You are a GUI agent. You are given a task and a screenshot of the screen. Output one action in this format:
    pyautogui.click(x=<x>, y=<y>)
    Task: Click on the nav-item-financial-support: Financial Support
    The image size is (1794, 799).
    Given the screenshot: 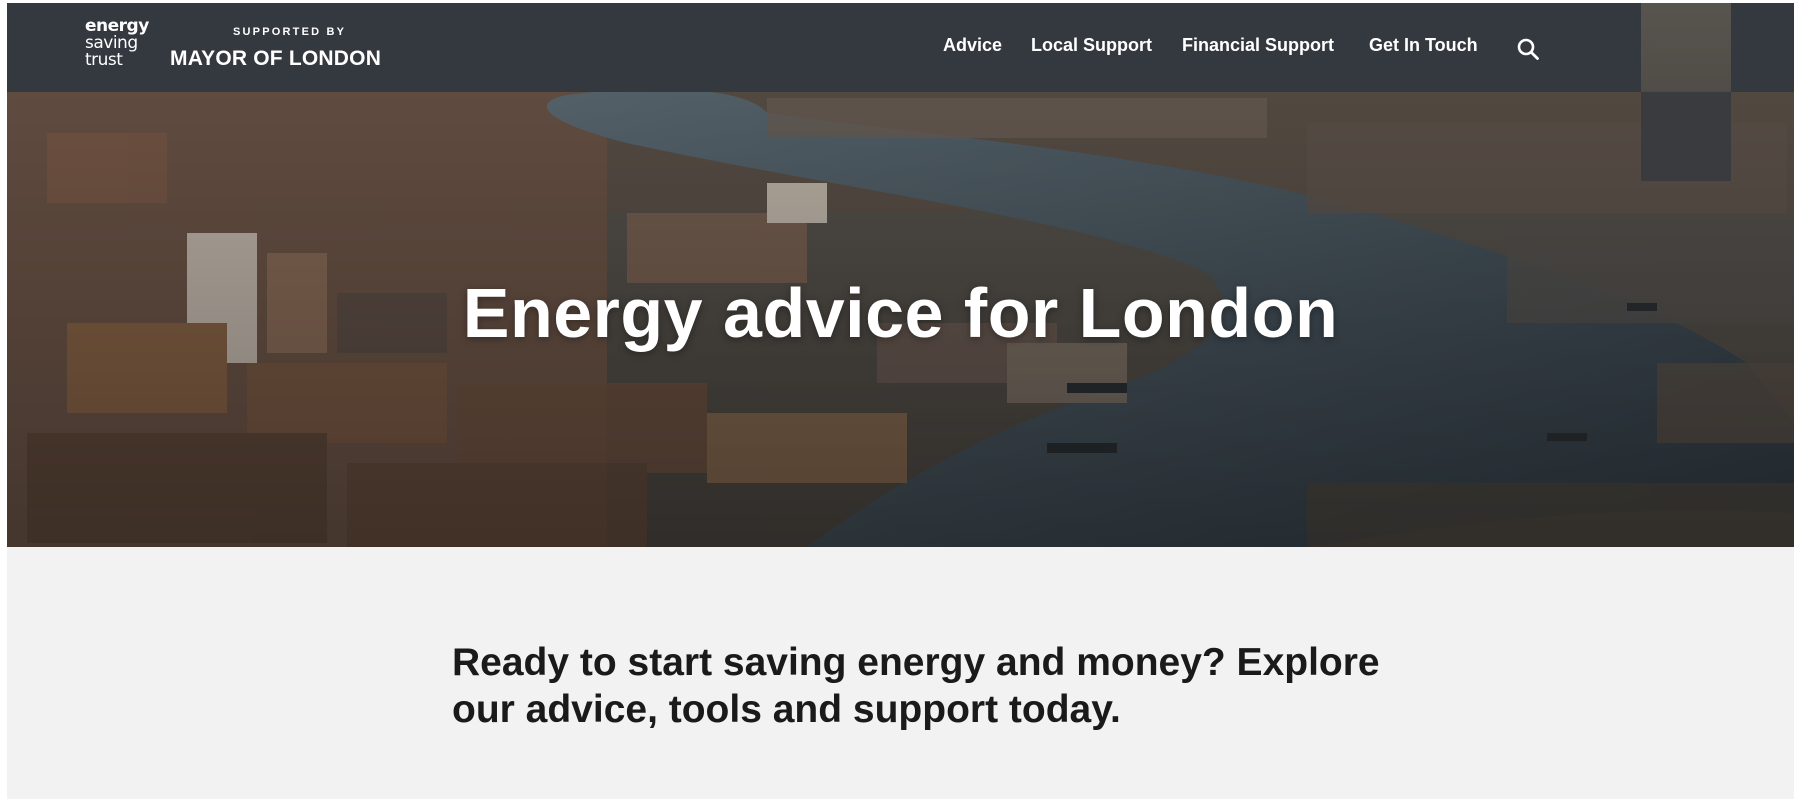 What is the action you would take?
    pyautogui.click(x=1258, y=45)
    